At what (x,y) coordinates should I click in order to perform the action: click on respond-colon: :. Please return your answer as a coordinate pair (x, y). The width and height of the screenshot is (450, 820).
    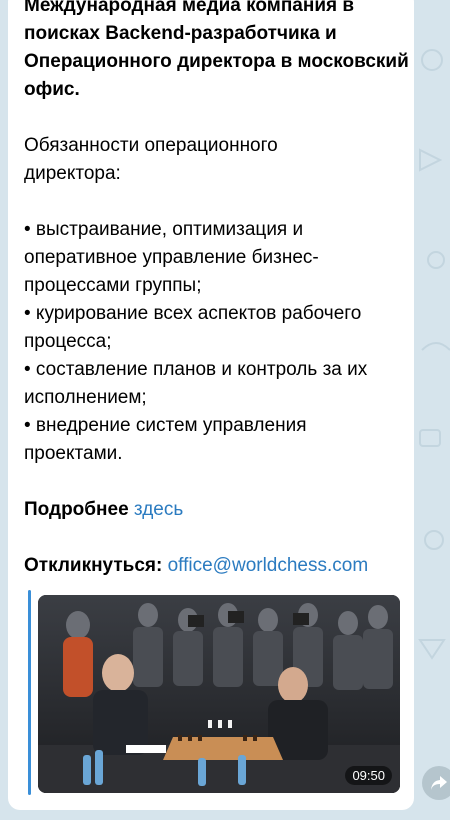
    Looking at the image, I should click on (159, 565).